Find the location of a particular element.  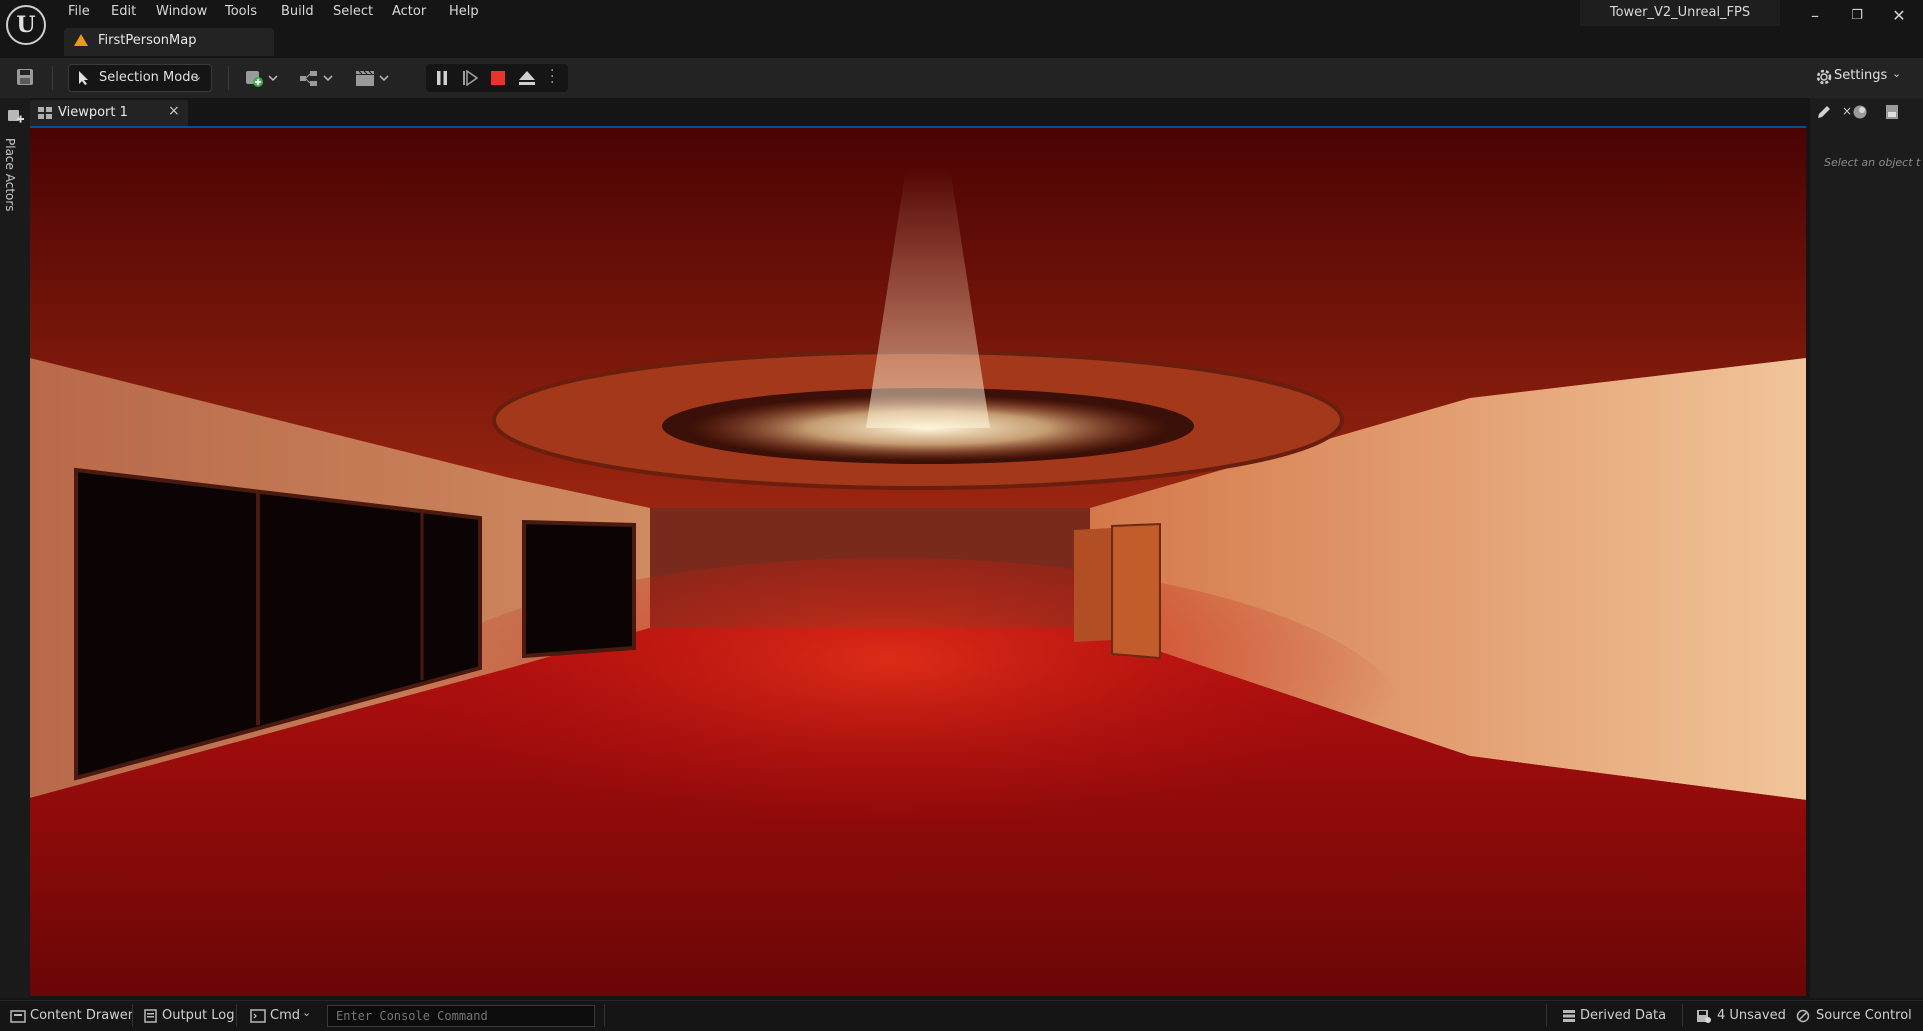

menu-window: Window is located at coordinates (181, 12).